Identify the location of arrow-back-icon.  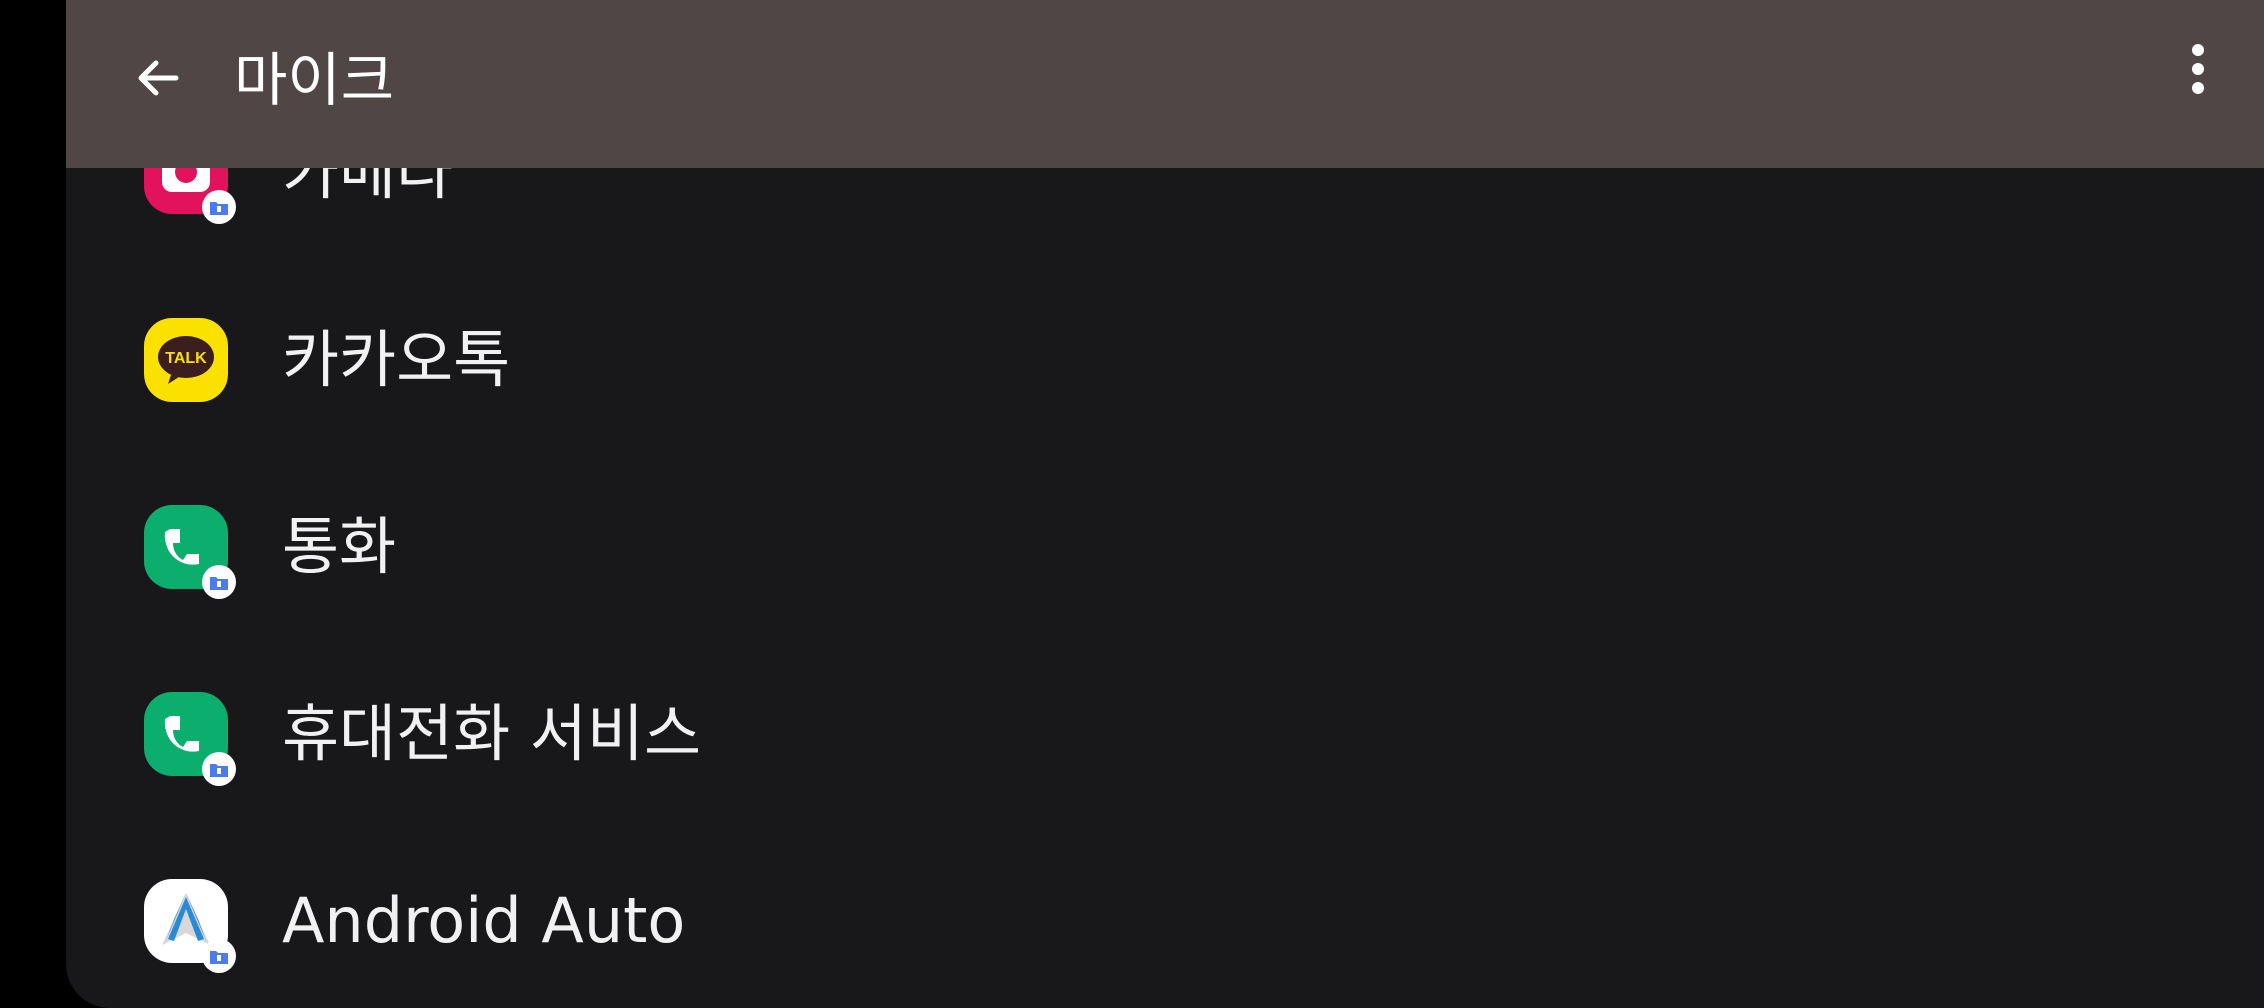
(158, 78).